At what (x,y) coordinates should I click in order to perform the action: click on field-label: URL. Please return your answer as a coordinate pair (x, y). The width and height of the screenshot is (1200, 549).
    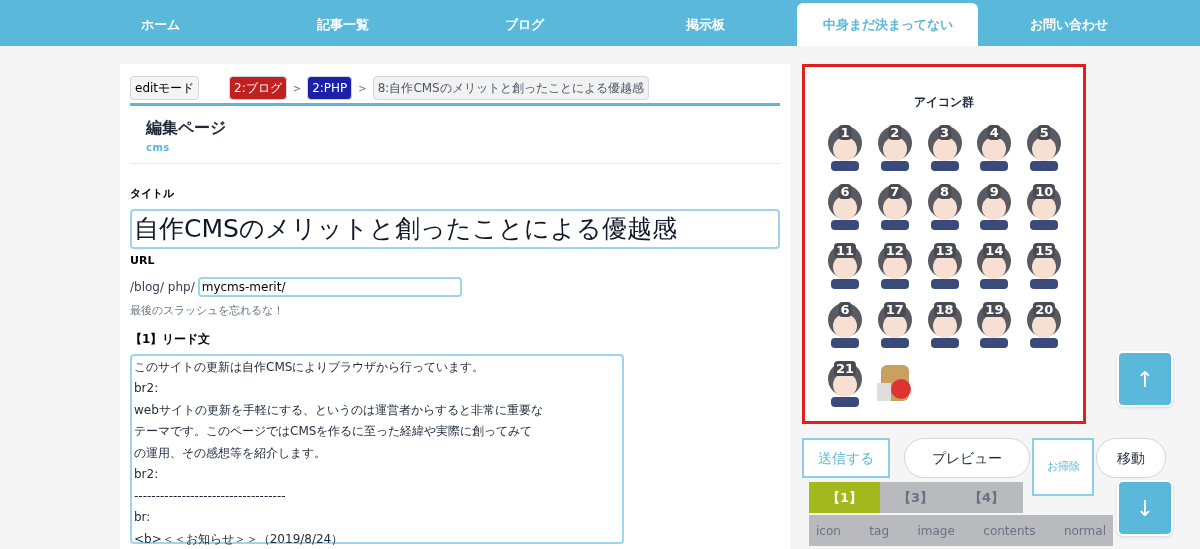
    Looking at the image, I should click on (143, 260).